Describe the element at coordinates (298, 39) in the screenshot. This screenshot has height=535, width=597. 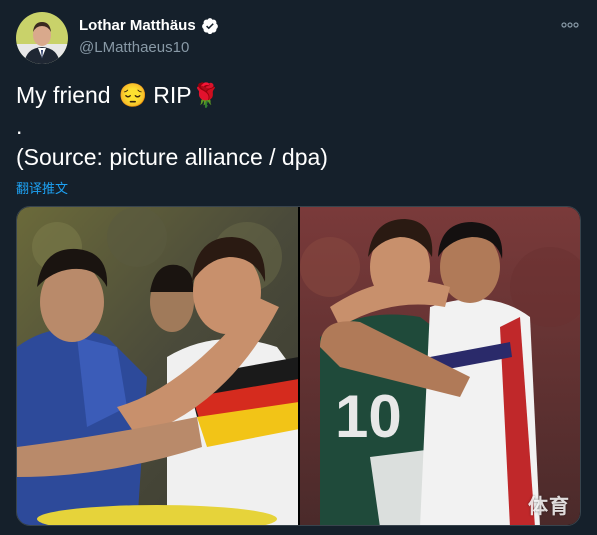
I see `tweet-header: Lothar Matthäus @LMatthaeus10` at that location.